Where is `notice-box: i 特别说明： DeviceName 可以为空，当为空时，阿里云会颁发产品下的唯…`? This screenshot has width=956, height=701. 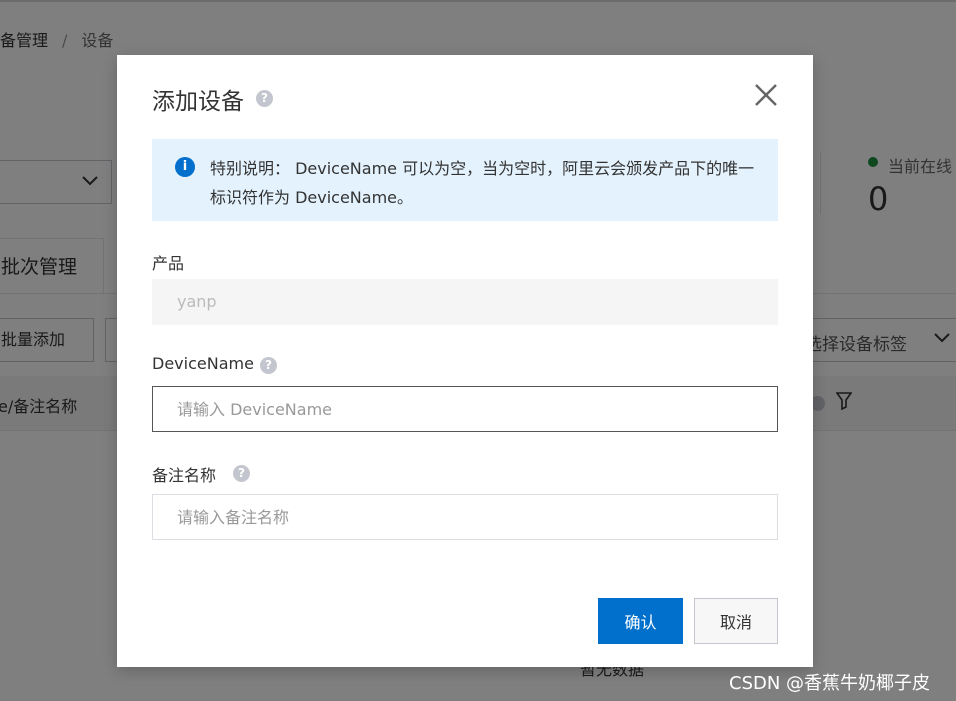 notice-box: i 特别说明： DeviceName 可以为空，当为空时，阿里云会颁发产品下的唯… is located at coordinates (465, 180).